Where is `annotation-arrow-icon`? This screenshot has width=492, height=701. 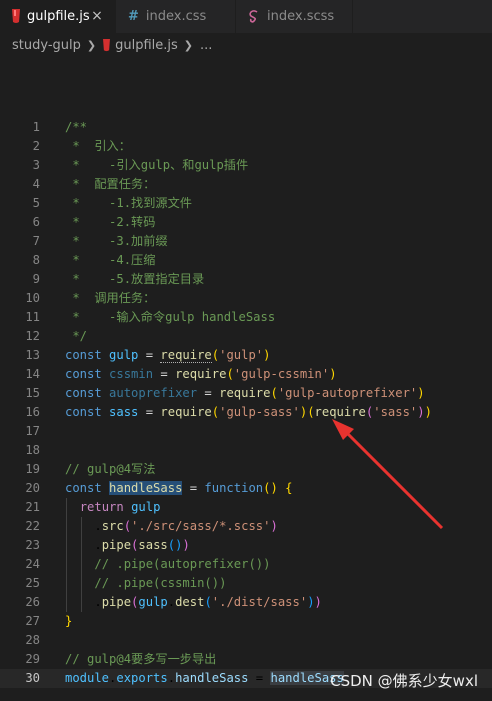 annotation-arrow-icon is located at coordinates (388, 474).